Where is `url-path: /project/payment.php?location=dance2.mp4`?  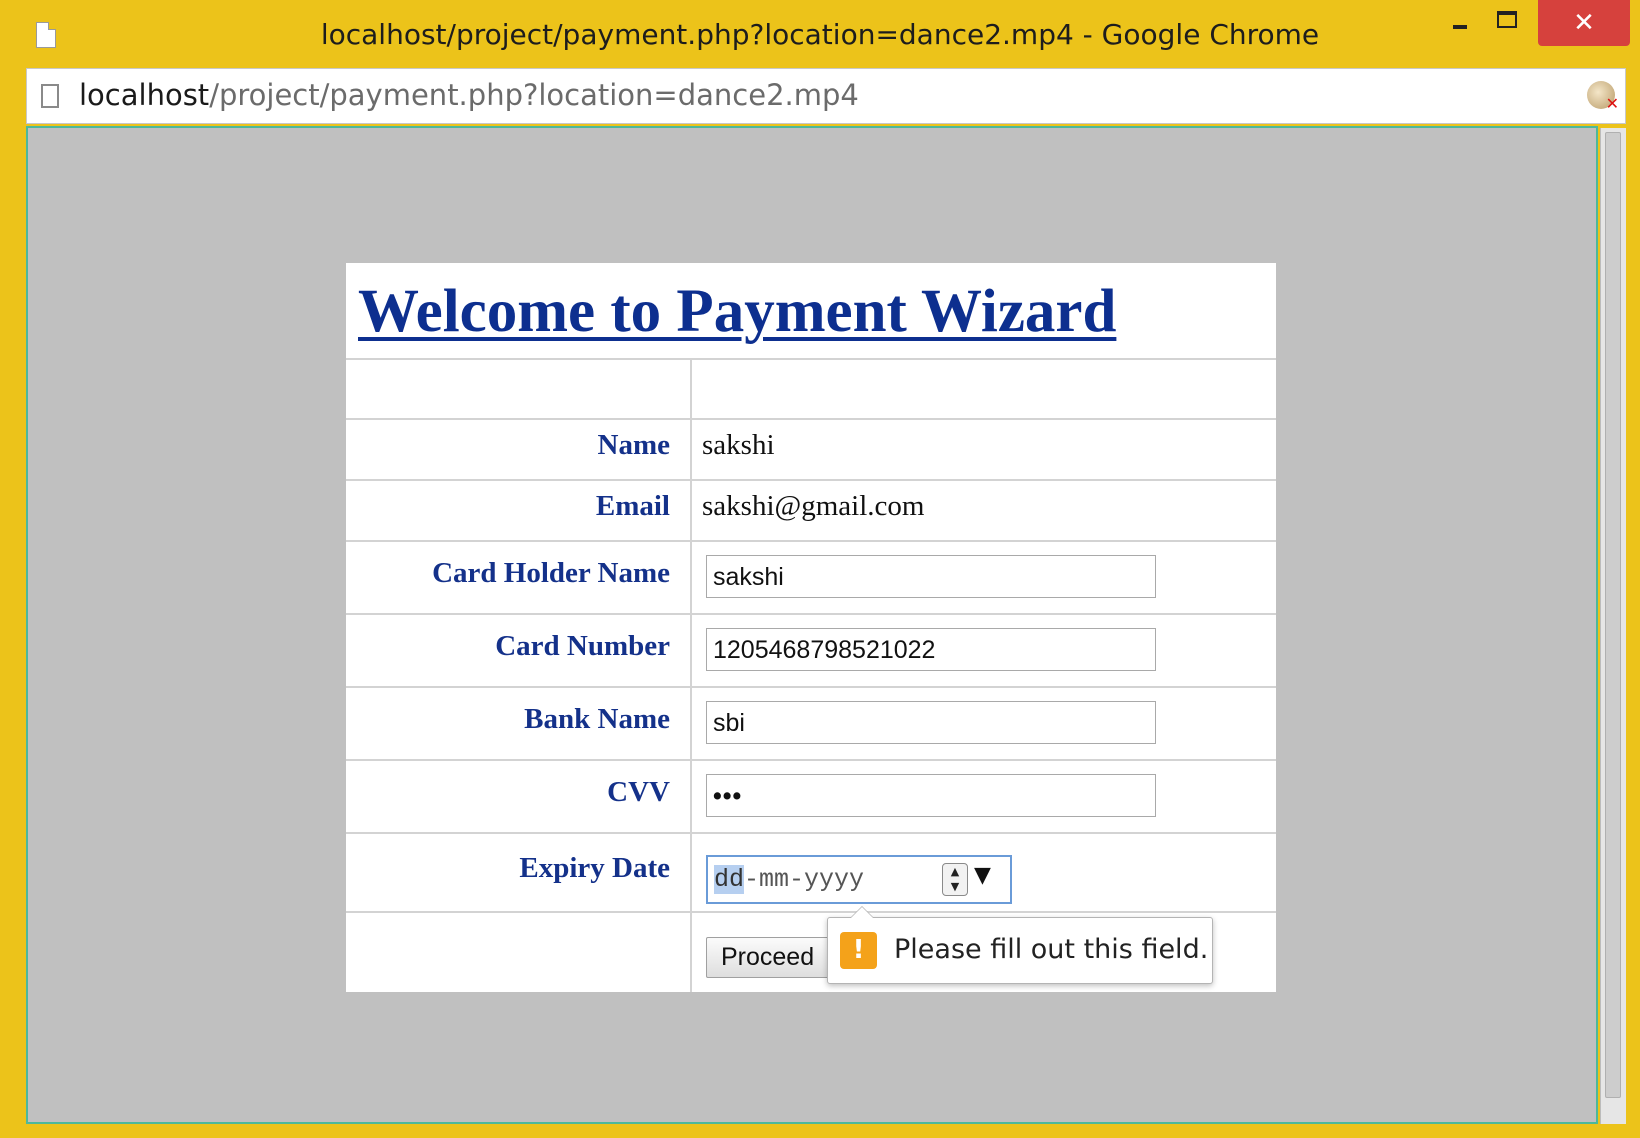
url-path: /project/payment.php?location=dance2.mp4 is located at coordinates (534, 95).